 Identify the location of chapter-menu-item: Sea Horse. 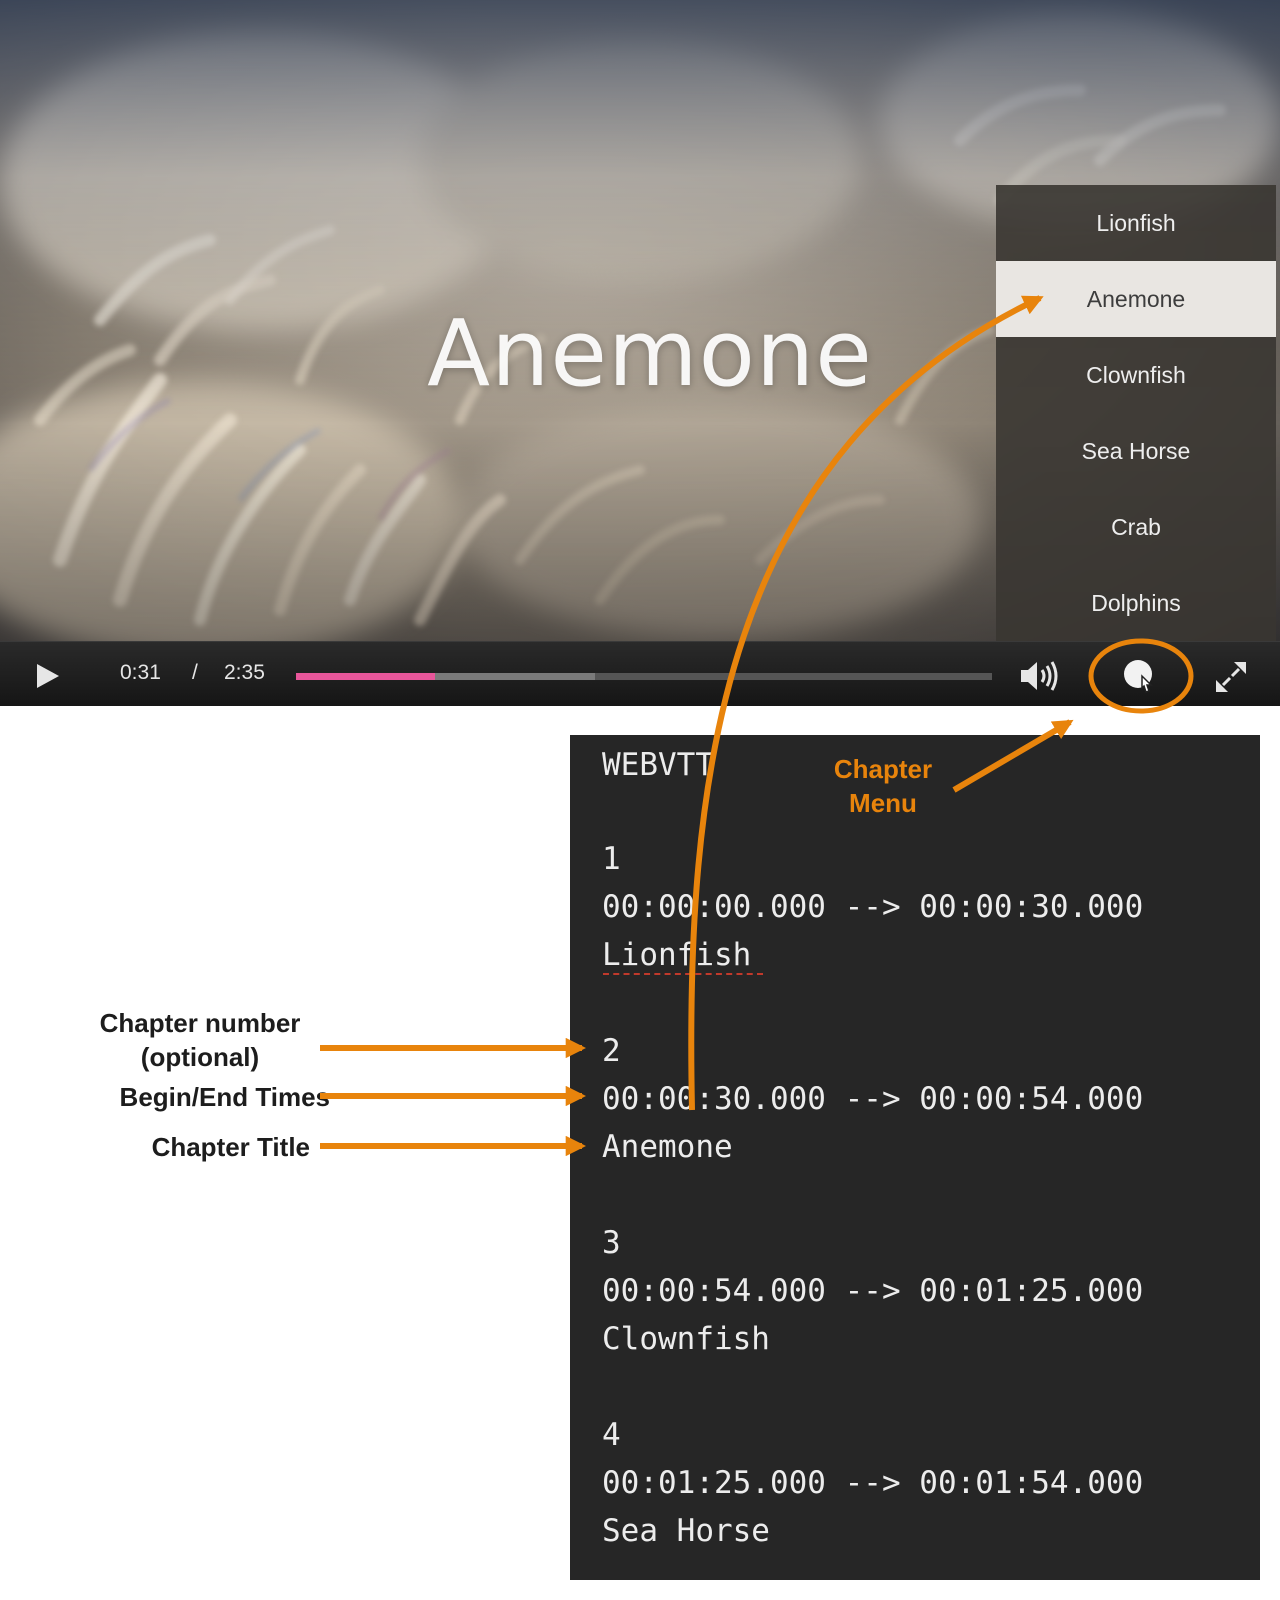
(1136, 451).